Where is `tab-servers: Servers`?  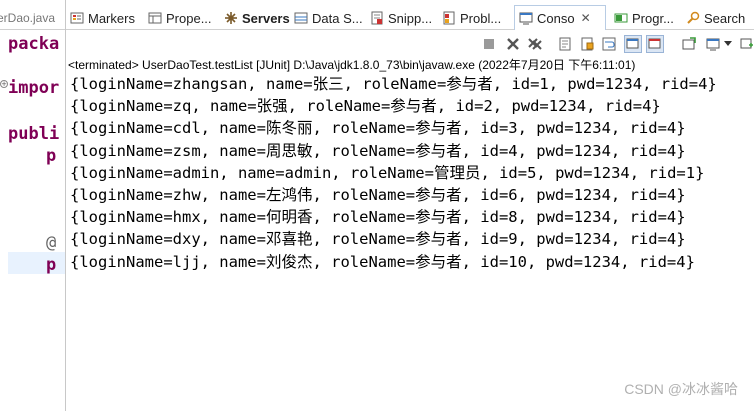 tab-servers: Servers is located at coordinates (257, 18).